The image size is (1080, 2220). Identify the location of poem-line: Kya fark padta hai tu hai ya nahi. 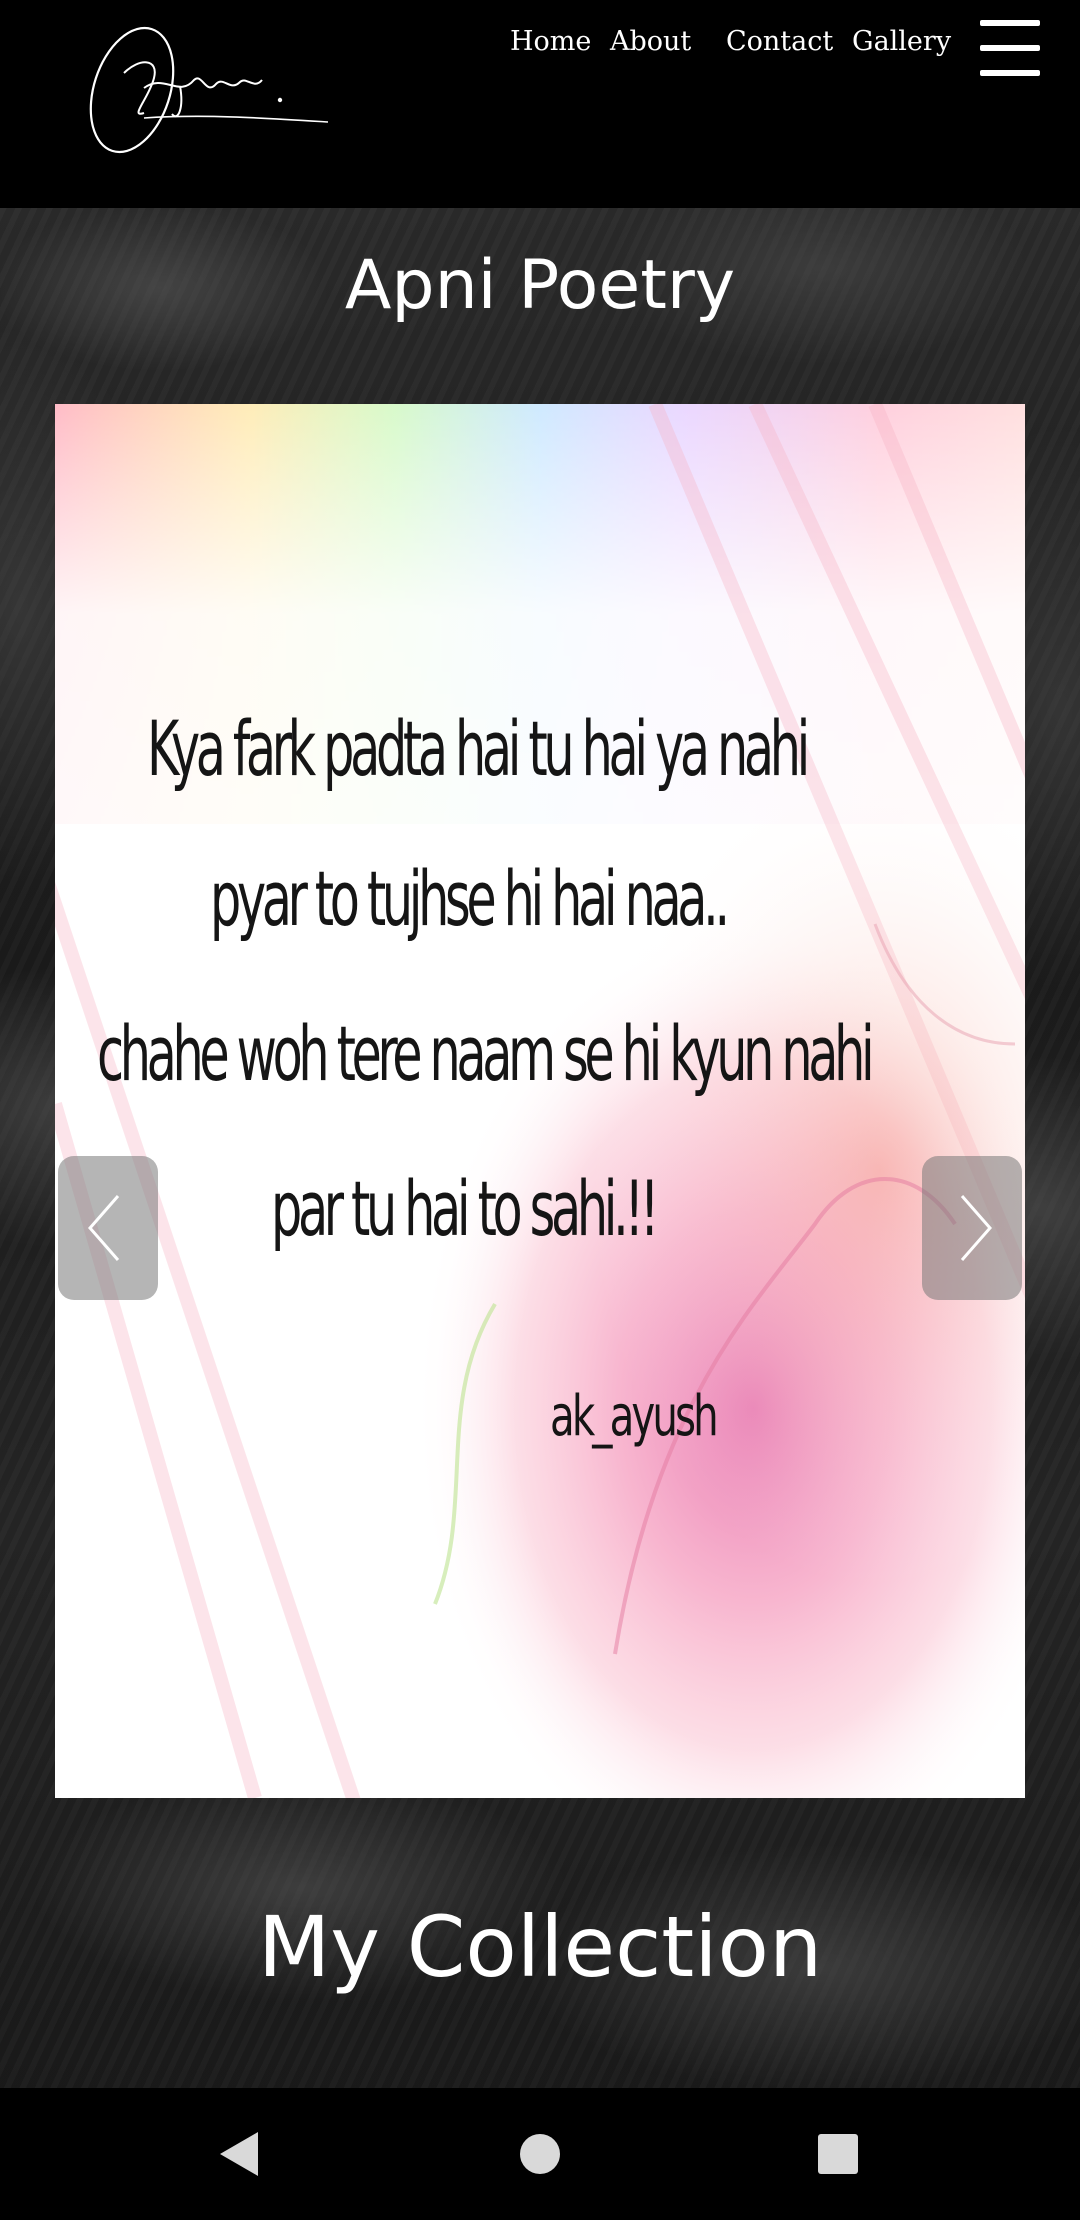
(478, 748).